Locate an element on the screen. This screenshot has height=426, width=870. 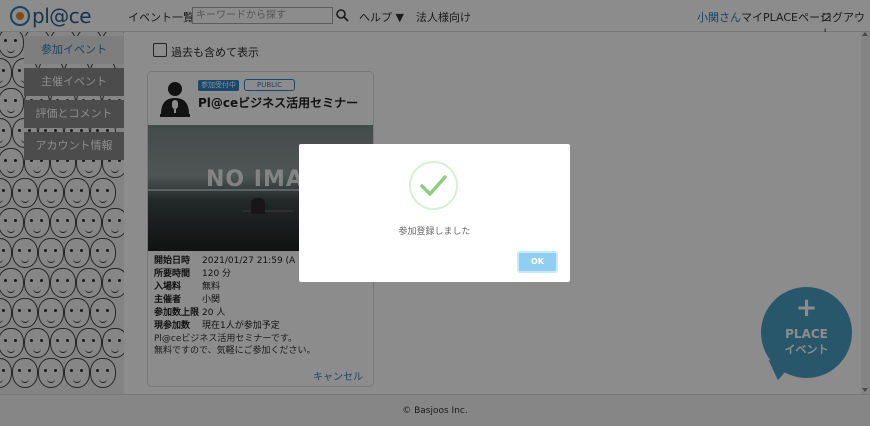
success-check-circle is located at coordinates (433, 185).